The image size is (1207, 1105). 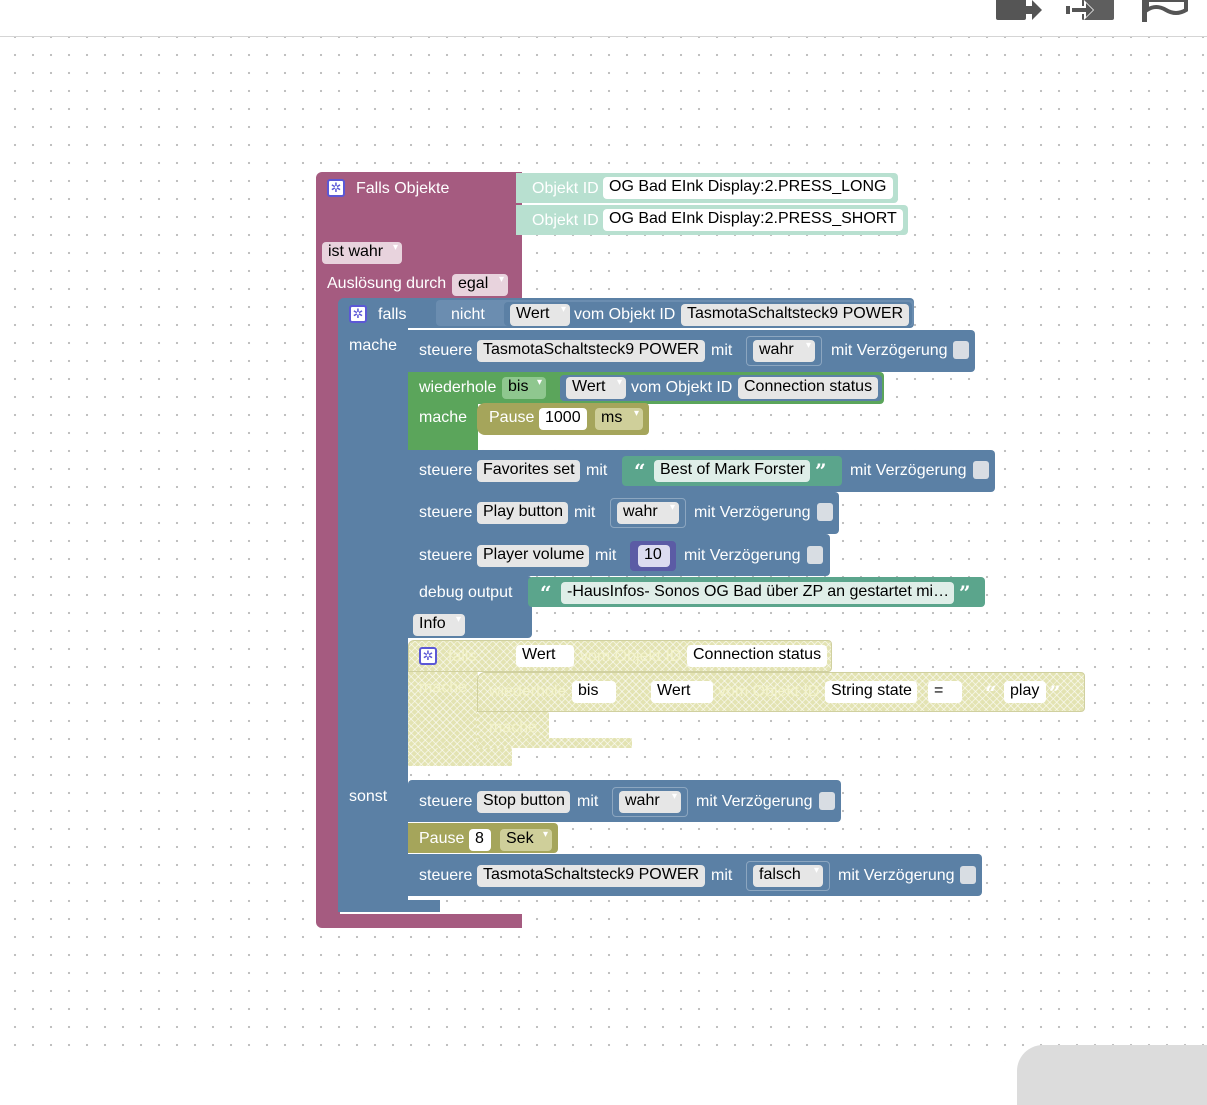 What do you see at coordinates (563, 419) in the screenshot?
I see `pause-value: 1000` at bounding box center [563, 419].